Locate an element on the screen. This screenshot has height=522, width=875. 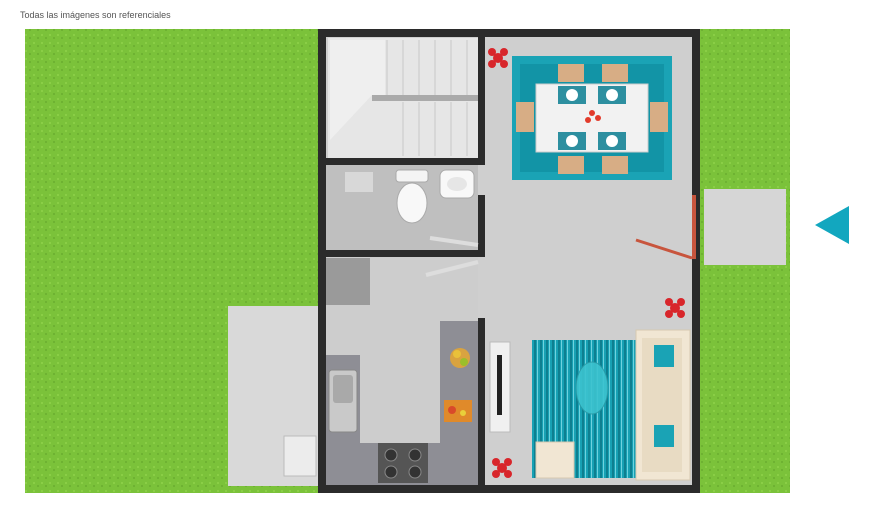
wall-bath-bottom is located at coordinates (401, 253).